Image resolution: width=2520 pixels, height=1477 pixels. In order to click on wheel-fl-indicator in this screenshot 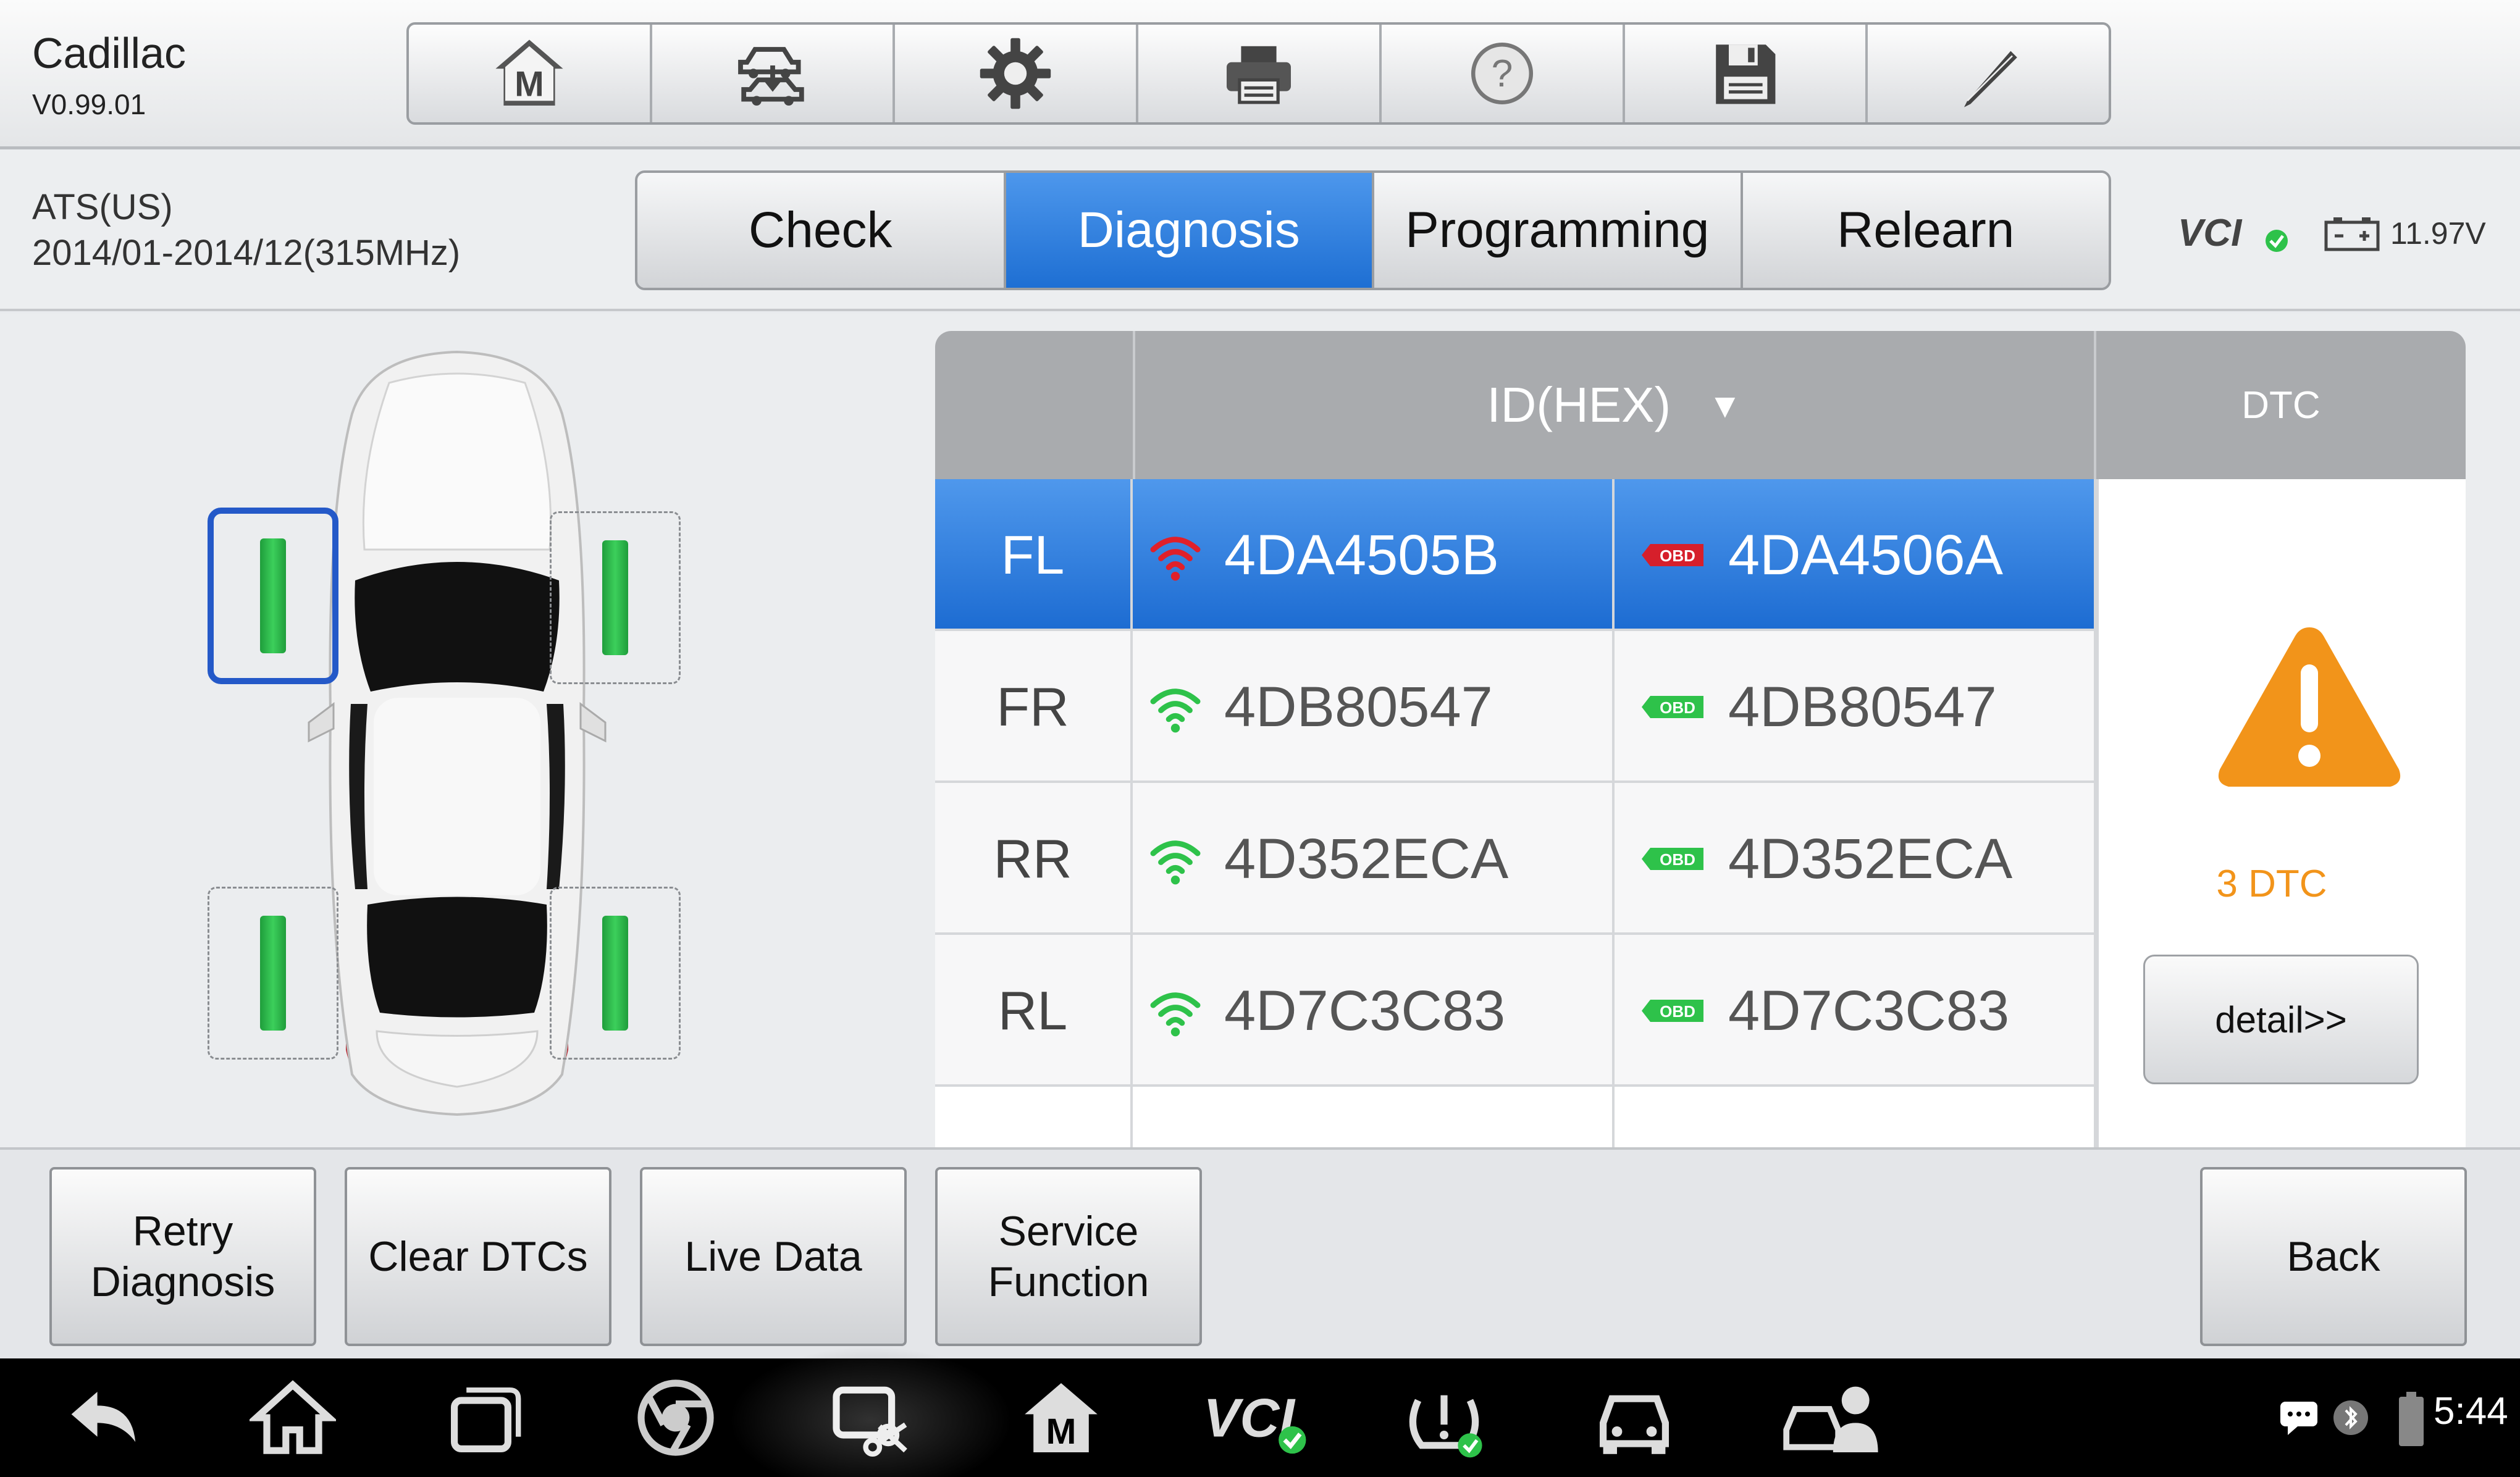, I will do `click(273, 595)`.